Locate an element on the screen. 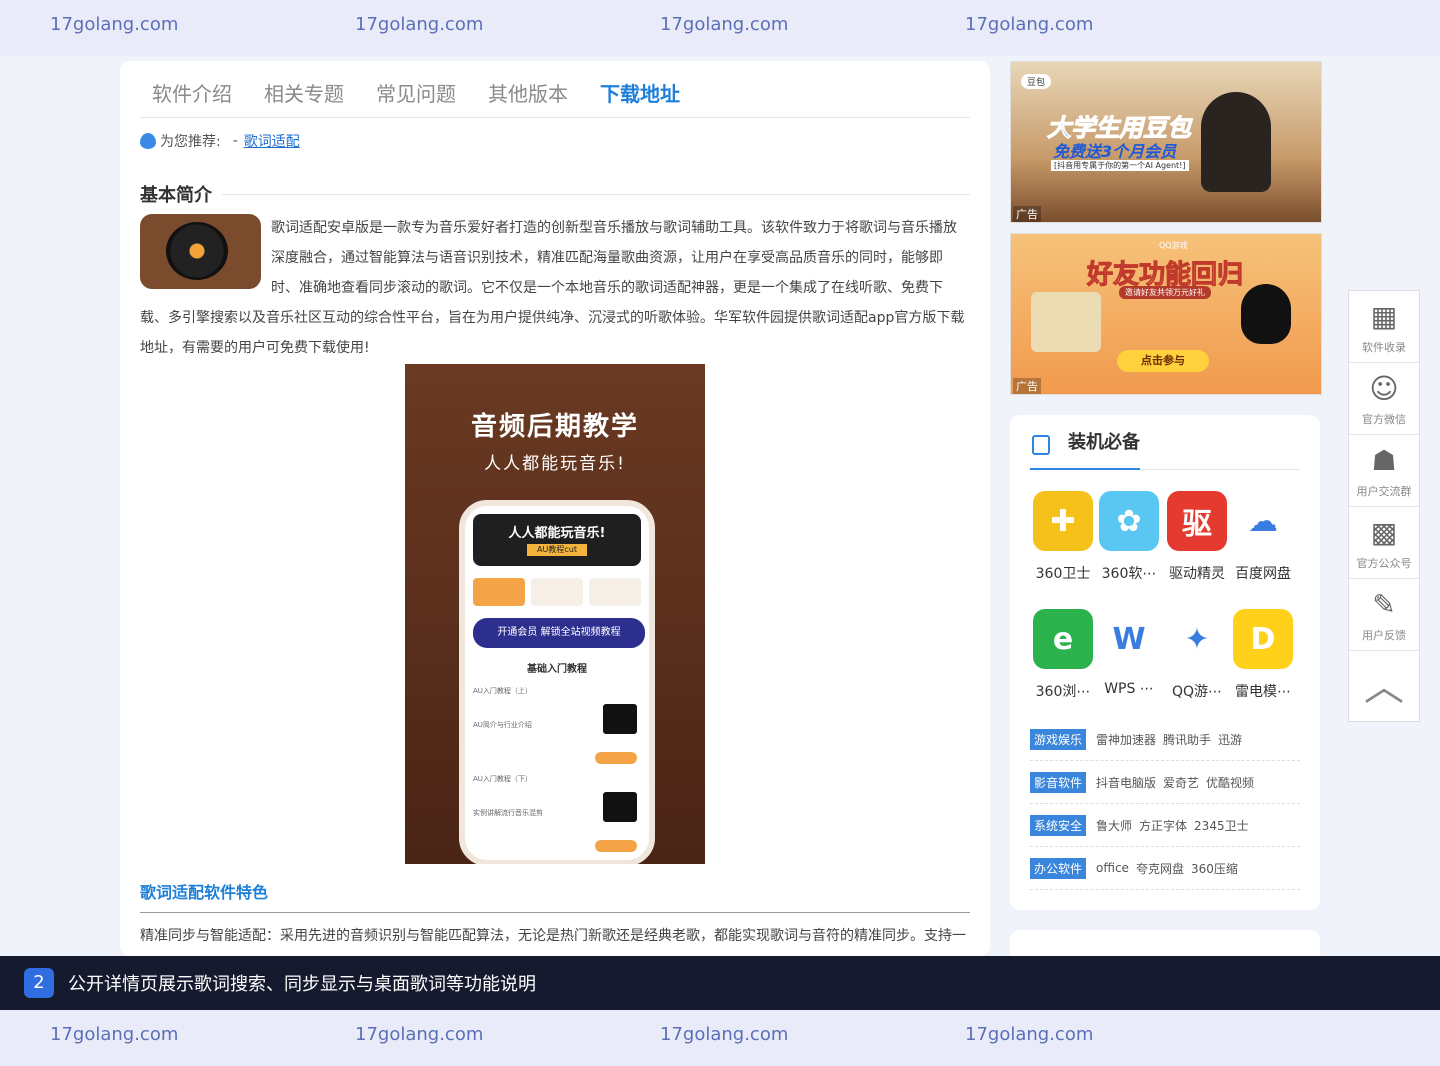  category-link: 2345卫士 is located at coordinates (1221, 825).